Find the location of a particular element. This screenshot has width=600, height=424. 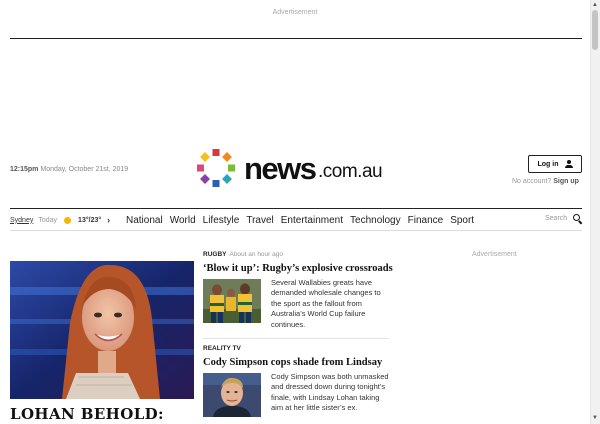

nav-item-sport: Sport is located at coordinates (462, 220).